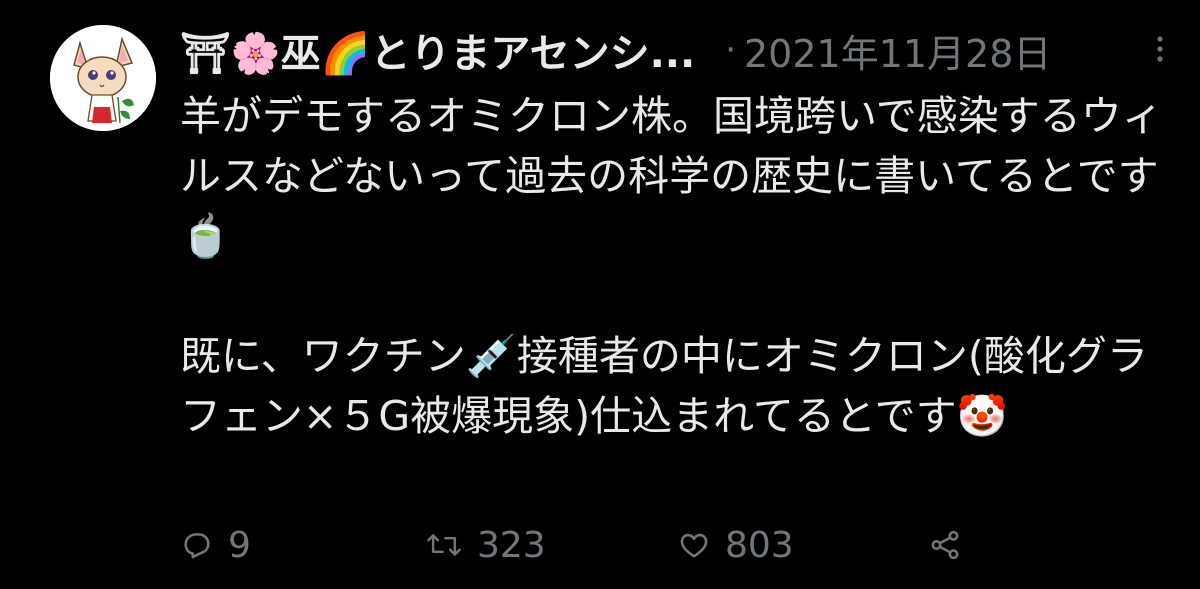 The image size is (1200, 589). What do you see at coordinates (511, 545) in the screenshot?
I see `retweet-count: 323` at bounding box center [511, 545].